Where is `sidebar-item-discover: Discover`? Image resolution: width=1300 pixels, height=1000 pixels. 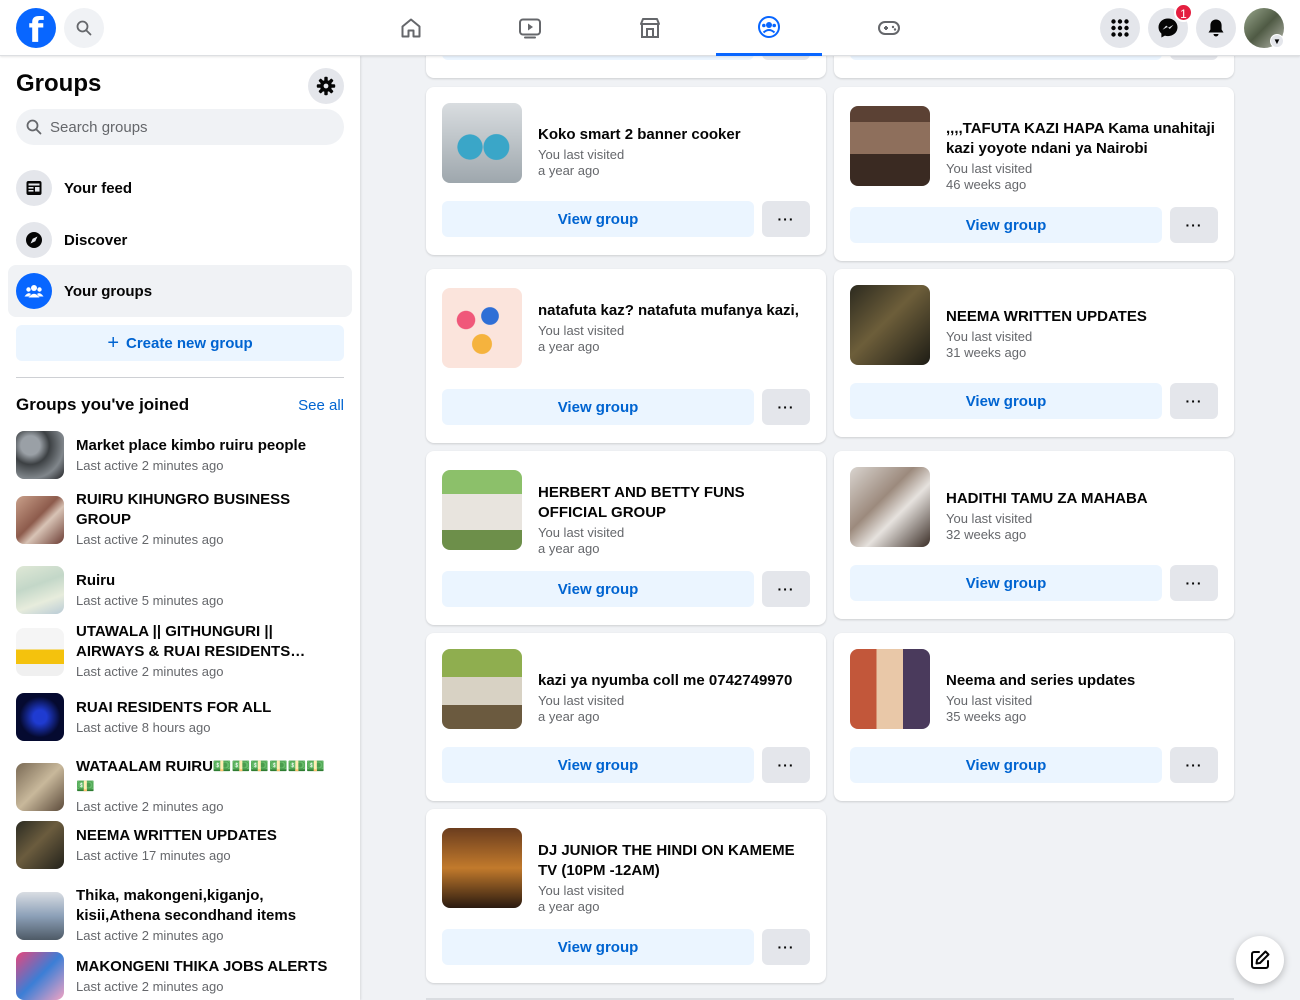
sidebar-item-discover: Discover is located at coordinates (180, 240).